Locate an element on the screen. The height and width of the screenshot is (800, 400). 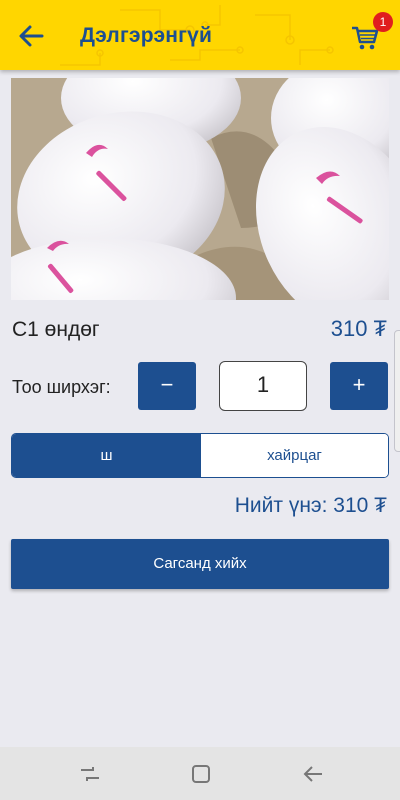
quantity-input: 1 is located at coordinates (263, 386).